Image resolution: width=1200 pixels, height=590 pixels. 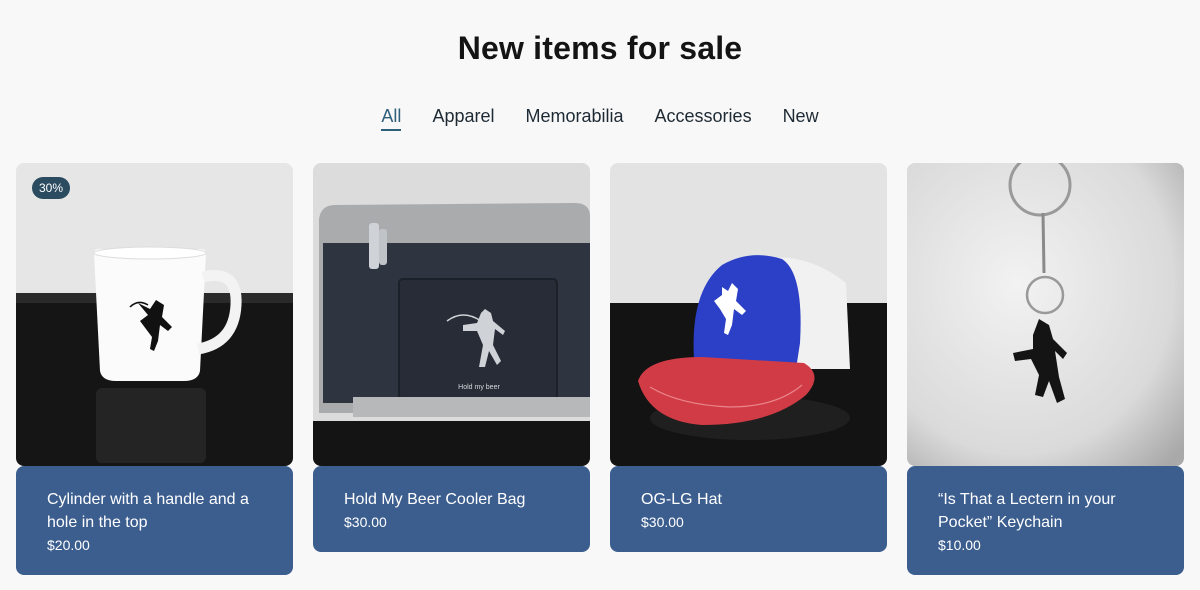 What do you see at coordinates (749, 499) in the screenshot?
I see `product-name: OG-LG Hat` at bounding box center [749, 499].